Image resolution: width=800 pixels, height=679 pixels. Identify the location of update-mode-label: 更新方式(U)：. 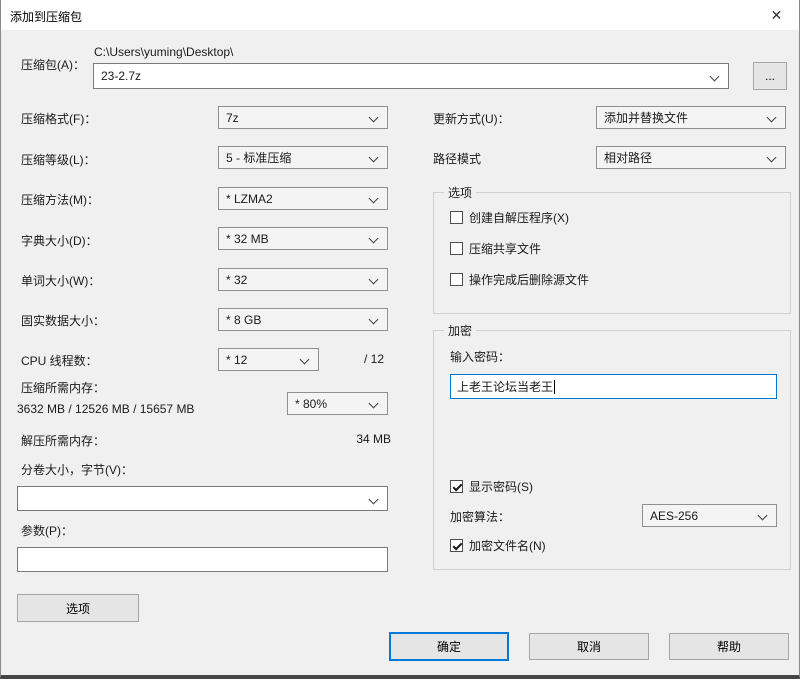
(471, 119).